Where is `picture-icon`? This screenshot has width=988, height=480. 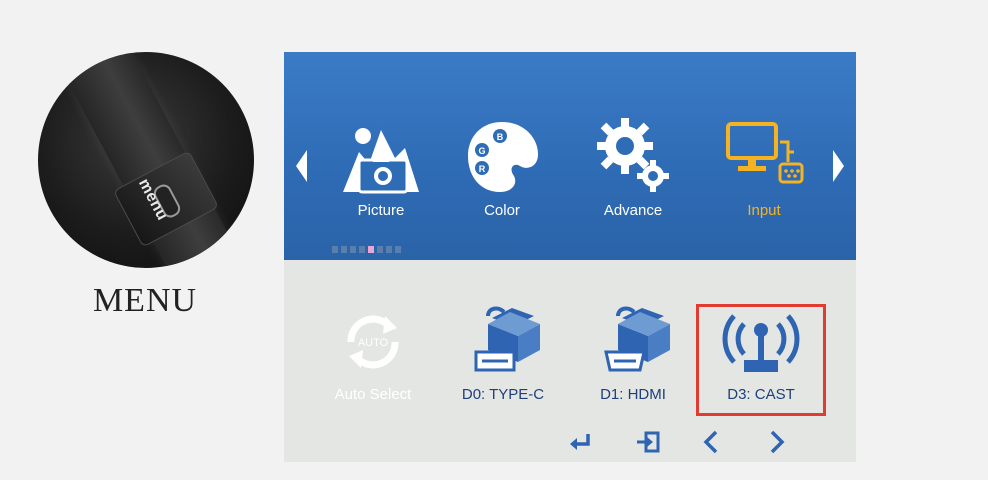 picture-icon is located at coordinates (381, 161).